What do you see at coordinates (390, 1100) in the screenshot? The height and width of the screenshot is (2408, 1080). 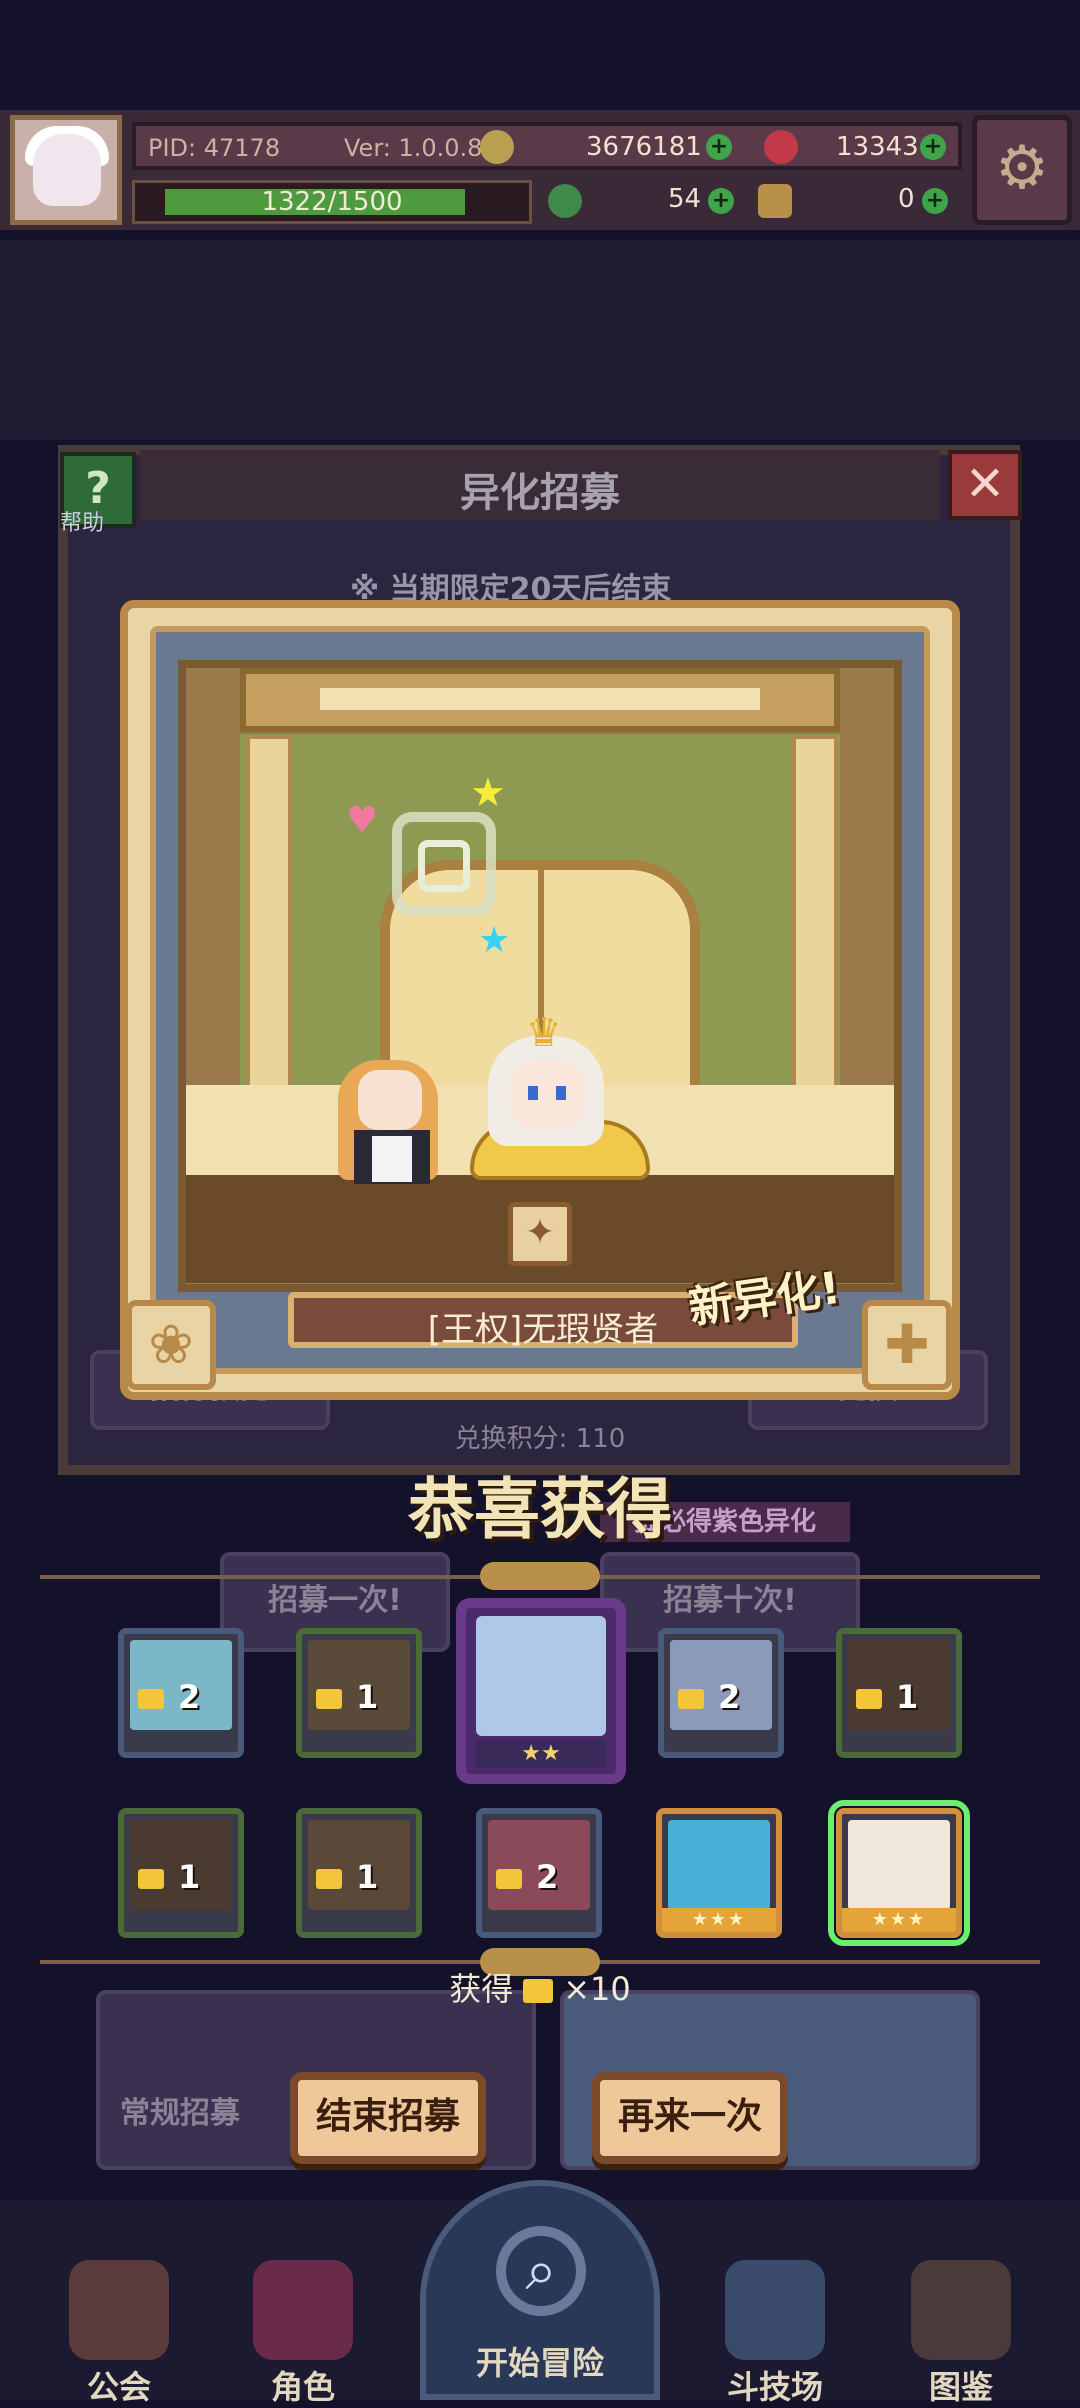 I see `maid-face` at bounding box center [390, 1100].